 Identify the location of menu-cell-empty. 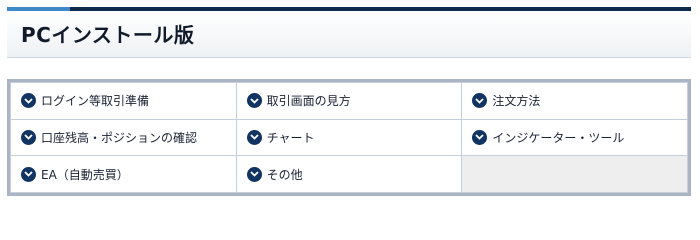
(574, 174).